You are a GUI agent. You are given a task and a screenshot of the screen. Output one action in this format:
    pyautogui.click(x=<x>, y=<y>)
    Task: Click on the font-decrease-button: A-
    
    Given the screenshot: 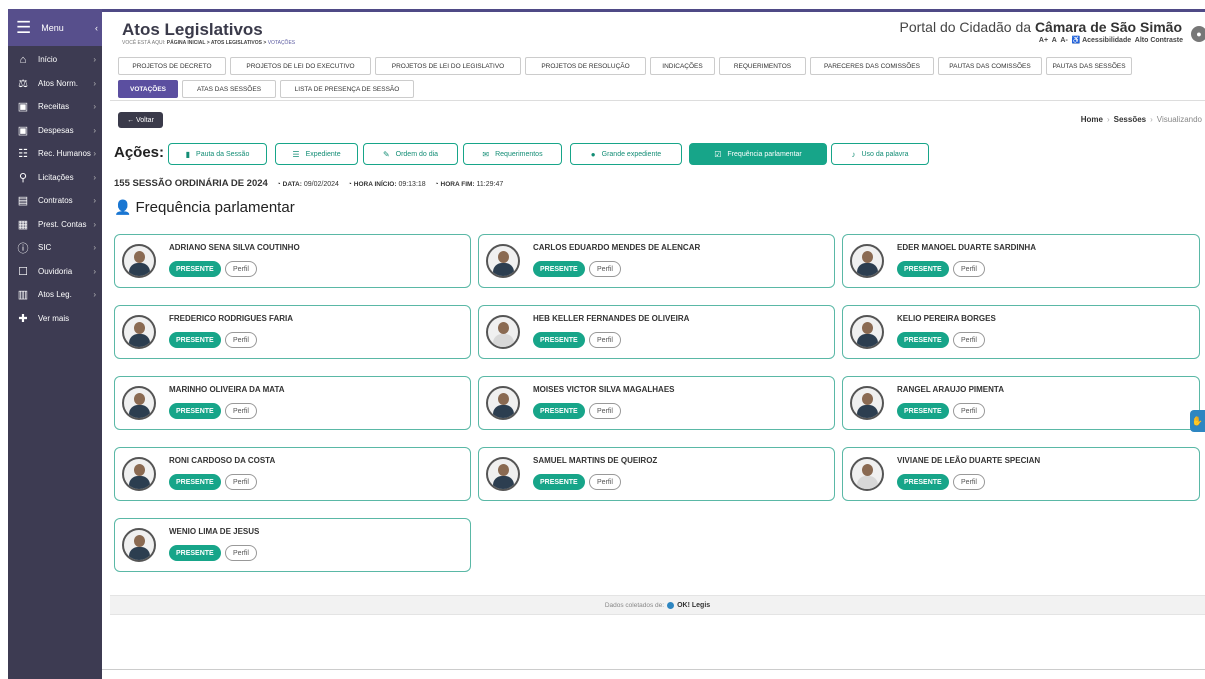 What is the action you would take?
    pyautogui.click(x=1063, y=40)
    